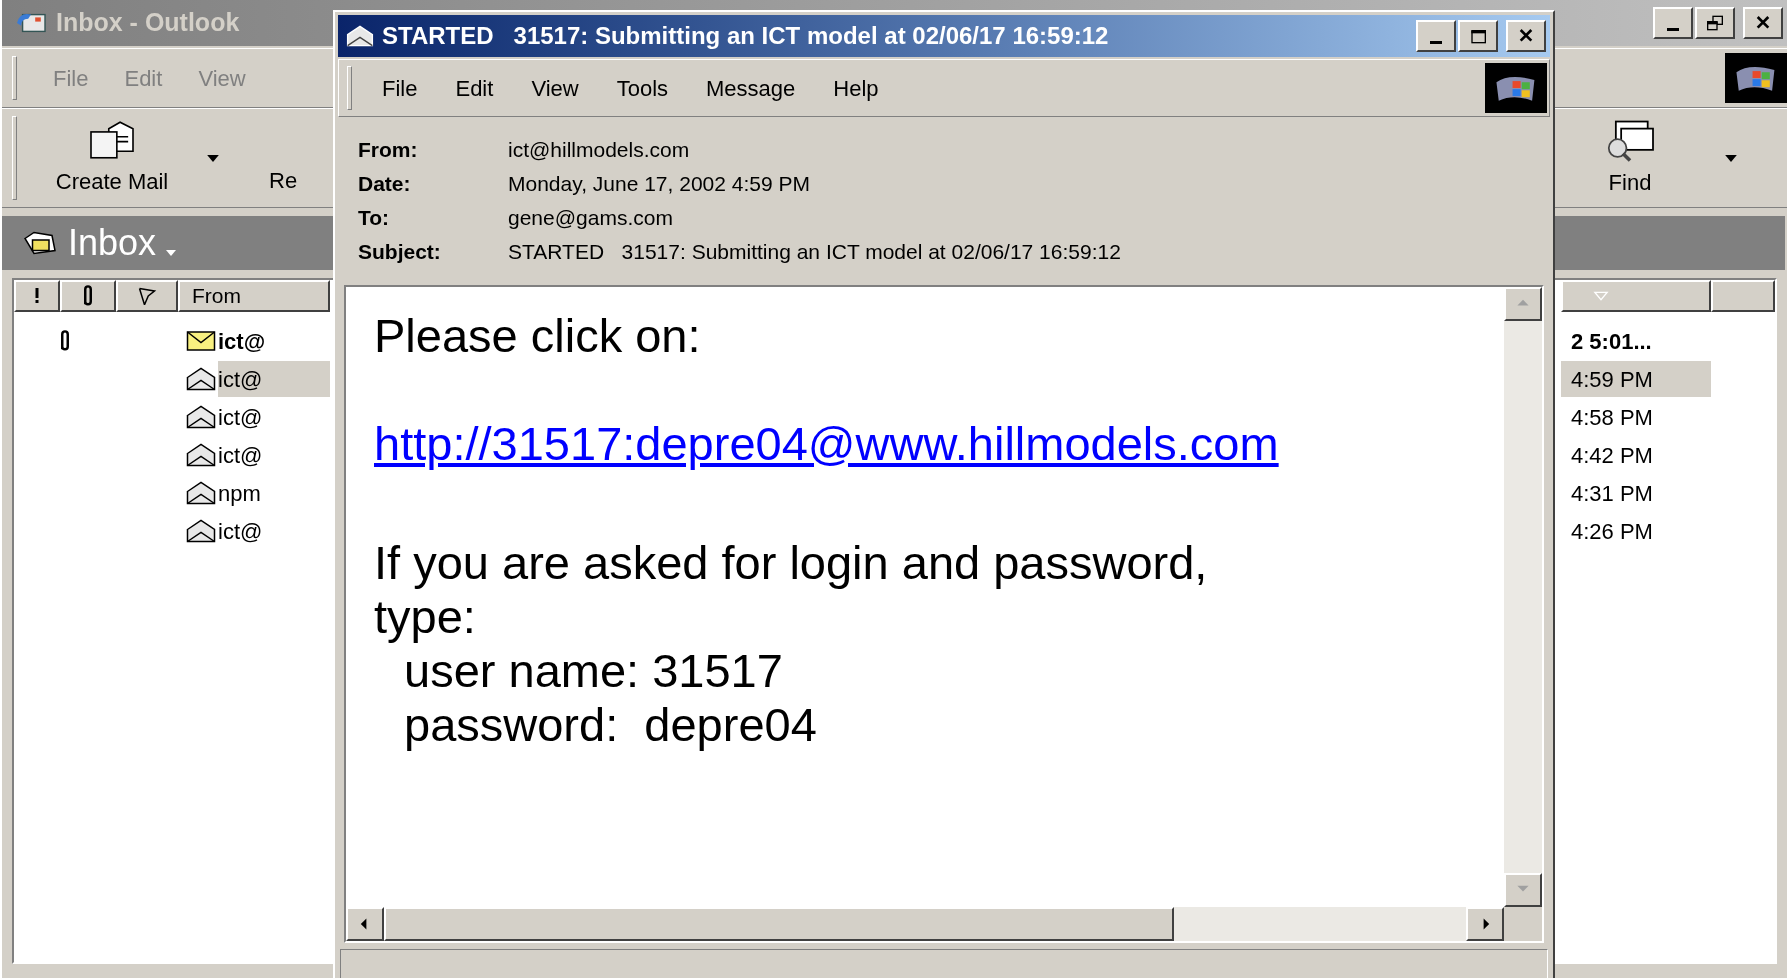 The image size is (1787, 978). I want to click on message-text: user name: 31517, so click(593, 671).